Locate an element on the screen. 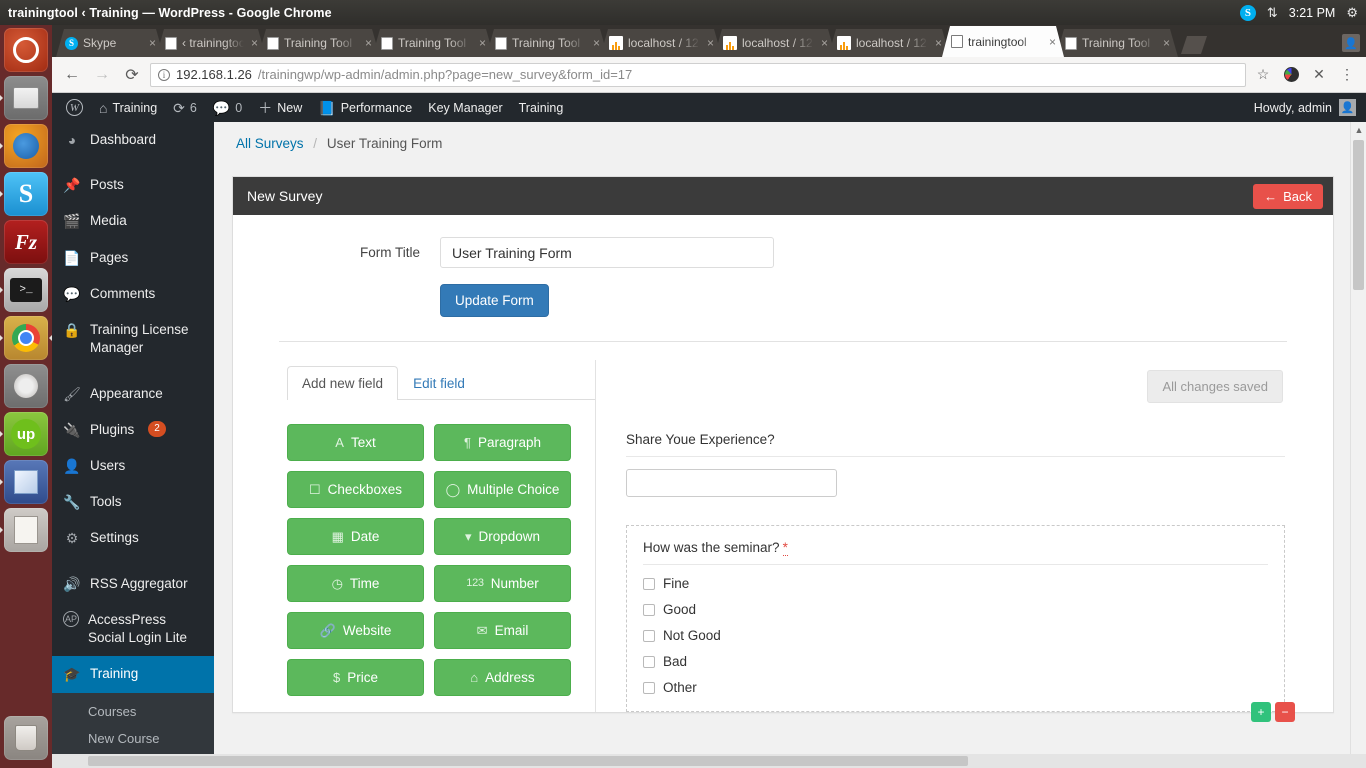 This screenshot has width=1366, height=768. sidebar-item-appearance: 🖌 Appearance is located at coordinates (133, 394).